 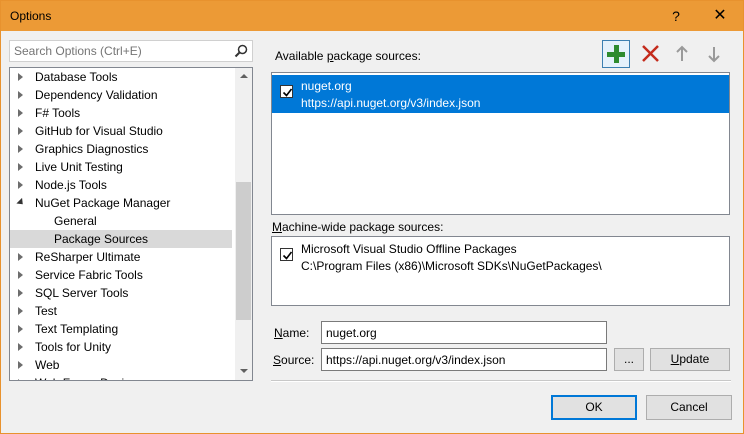 What do you see at coordinates (47, 365) in the screenshot?
I see `tree-item-label: Web` at bounding box center [47, 365].